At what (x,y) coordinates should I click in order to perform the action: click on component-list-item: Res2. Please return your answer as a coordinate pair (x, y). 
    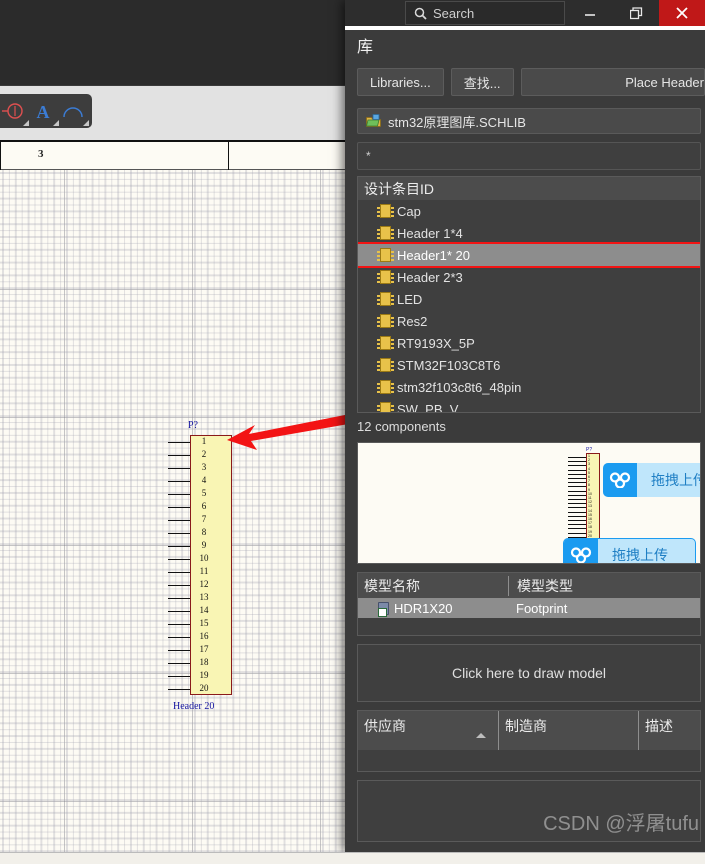
    Looking at the image, I should click on (529, 321).